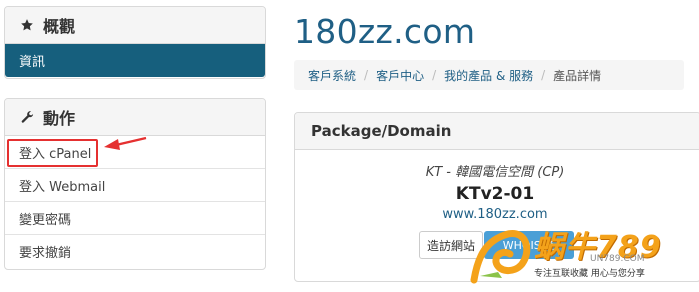 This screenshot has width=699, height=292. I want to click on page-title: 180zz.com, so click(385, 31).